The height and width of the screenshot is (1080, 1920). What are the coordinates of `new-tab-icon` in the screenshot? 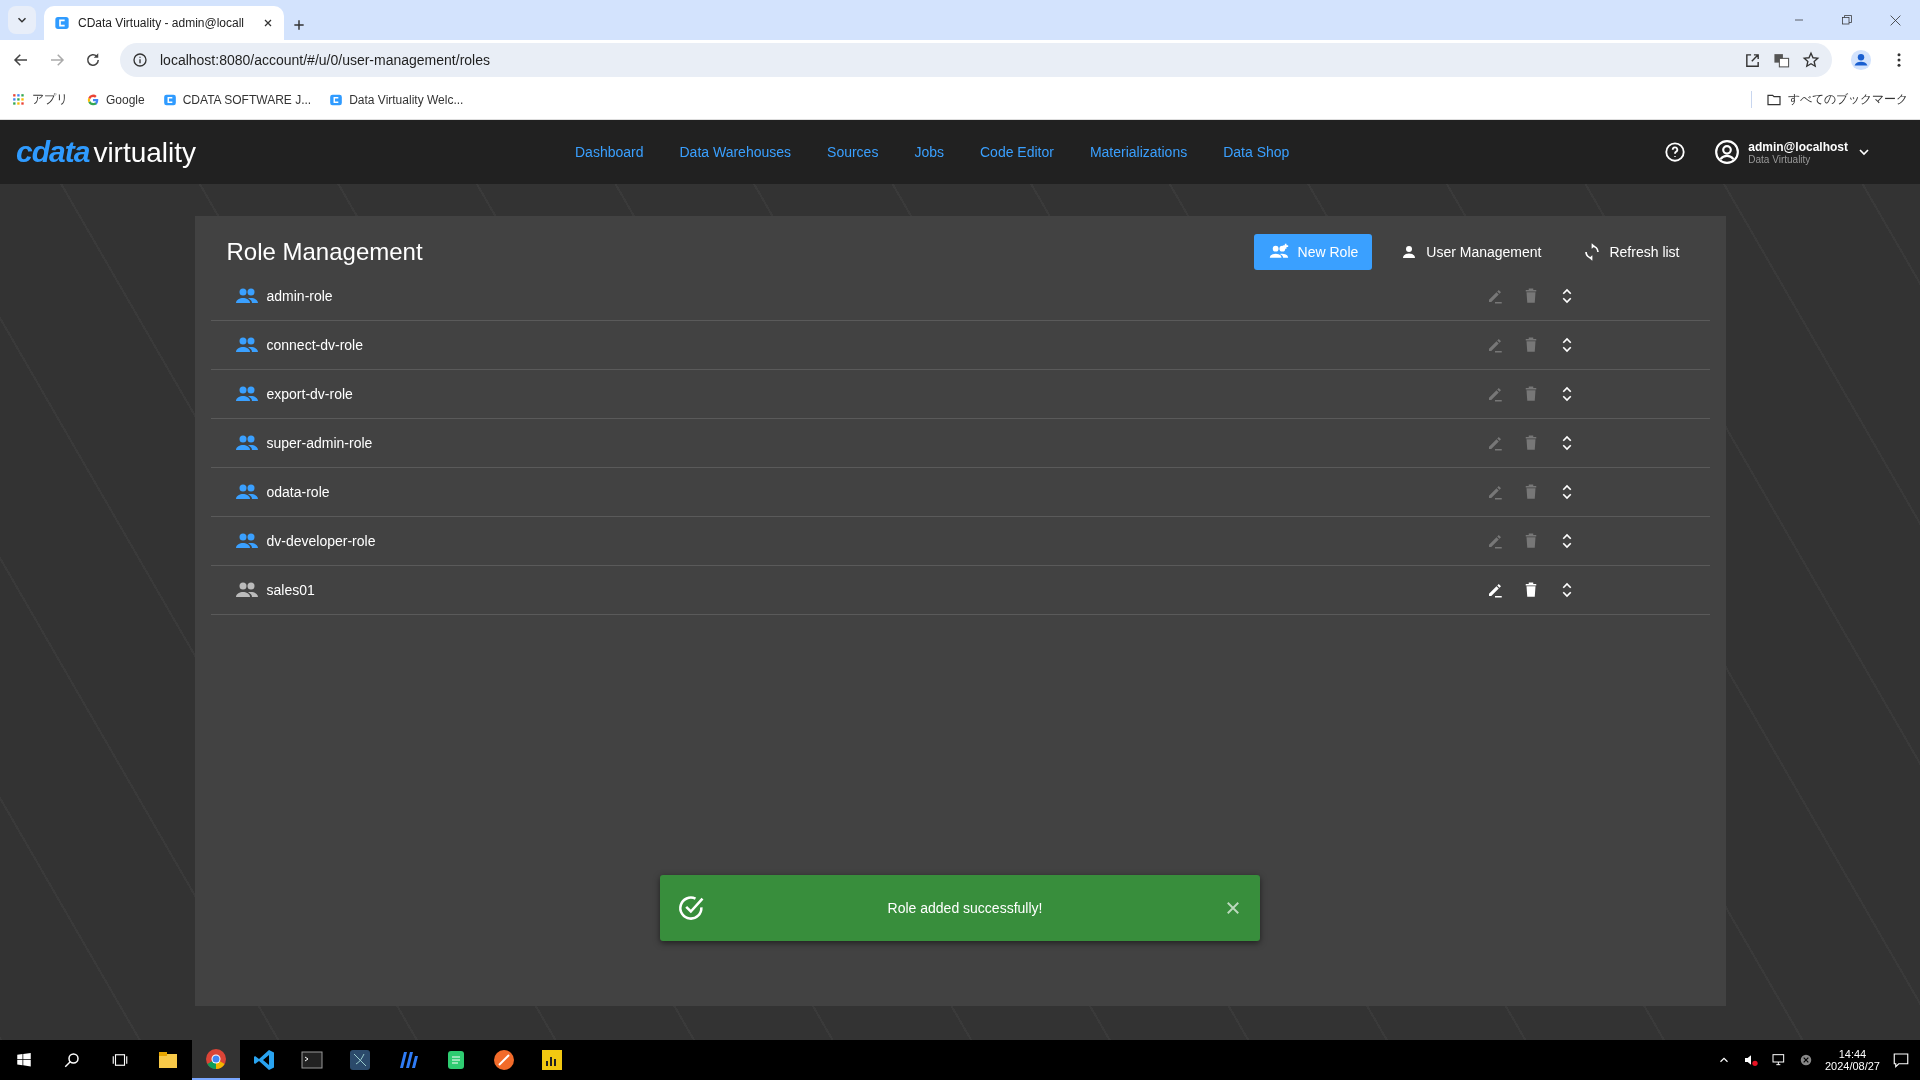 It's located at (299, 25).